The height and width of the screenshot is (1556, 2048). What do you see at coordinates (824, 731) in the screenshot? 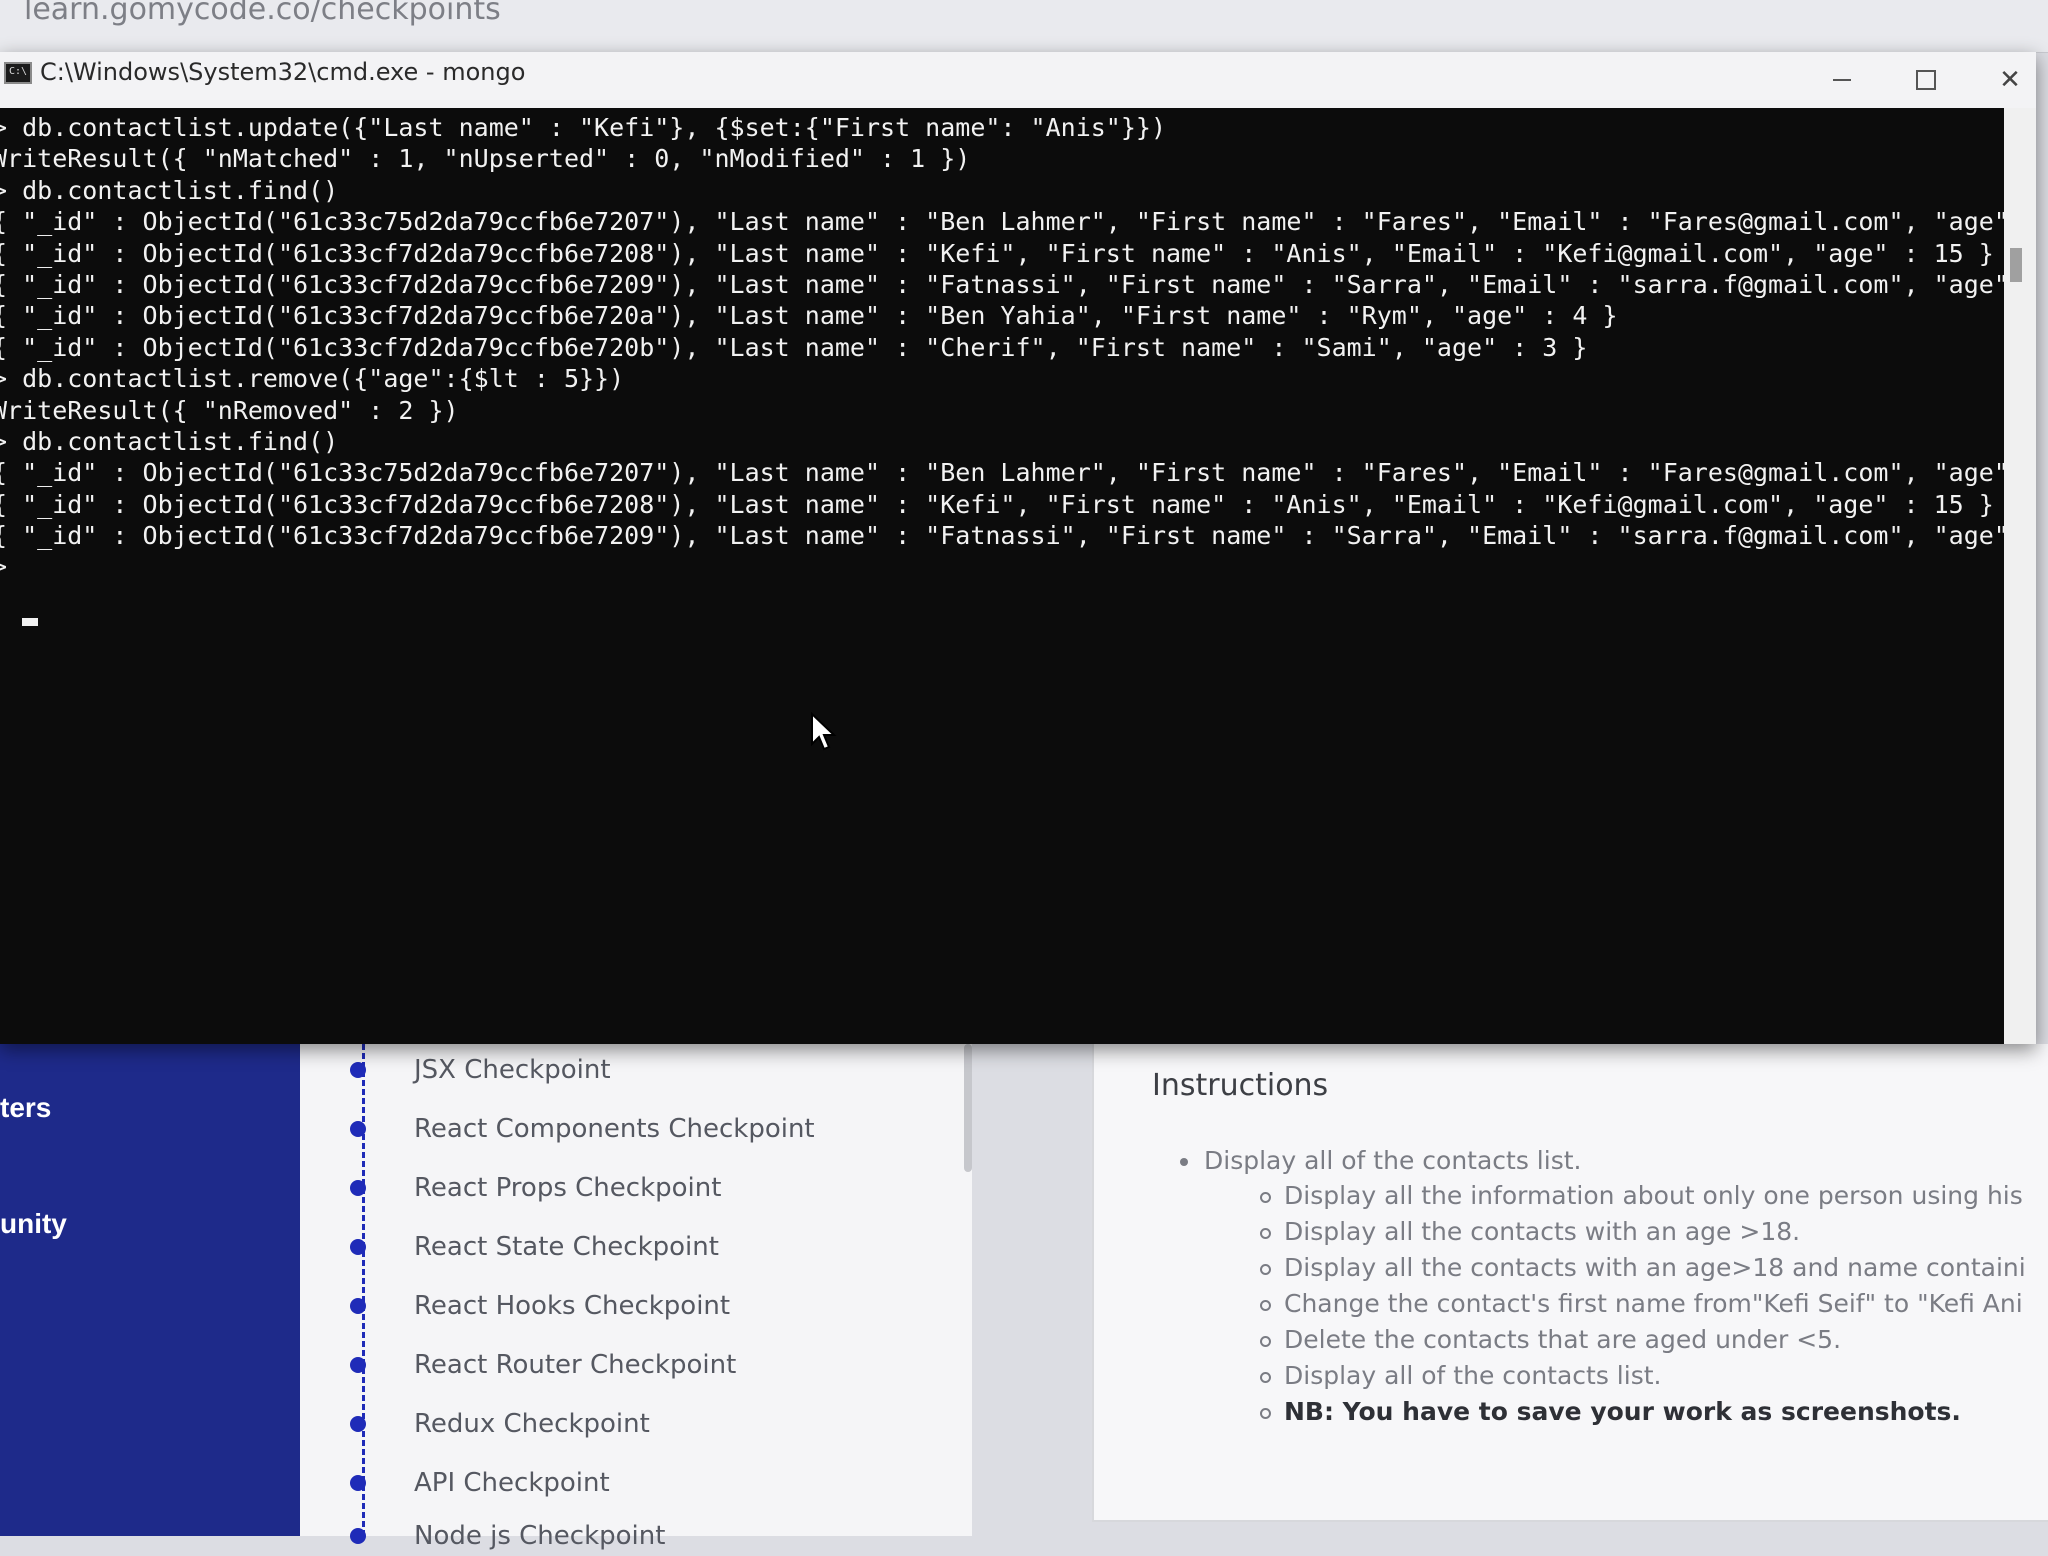
I see `mouse-pointer-icon` at bounding box center [824, 731].